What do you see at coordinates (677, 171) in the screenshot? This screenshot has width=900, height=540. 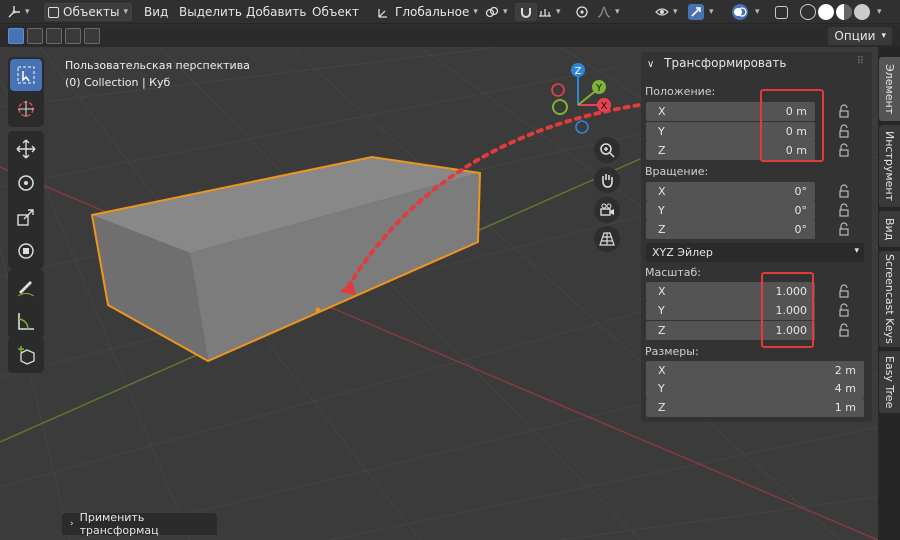 I see `rotation-label: Вращение:` at bounding box center [677, 171].